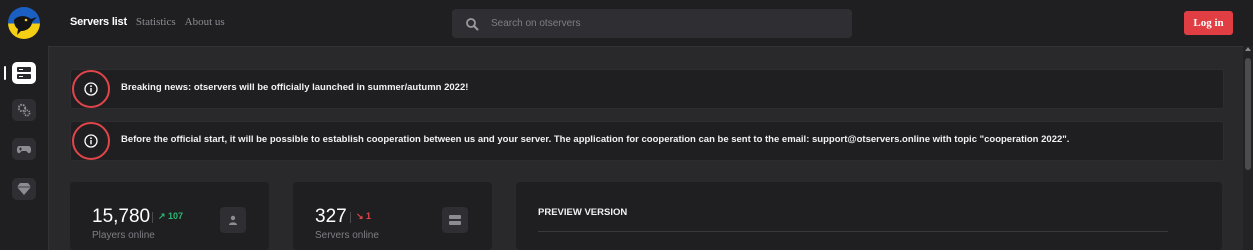  I want to click on gears-icon, so click(24, 110).